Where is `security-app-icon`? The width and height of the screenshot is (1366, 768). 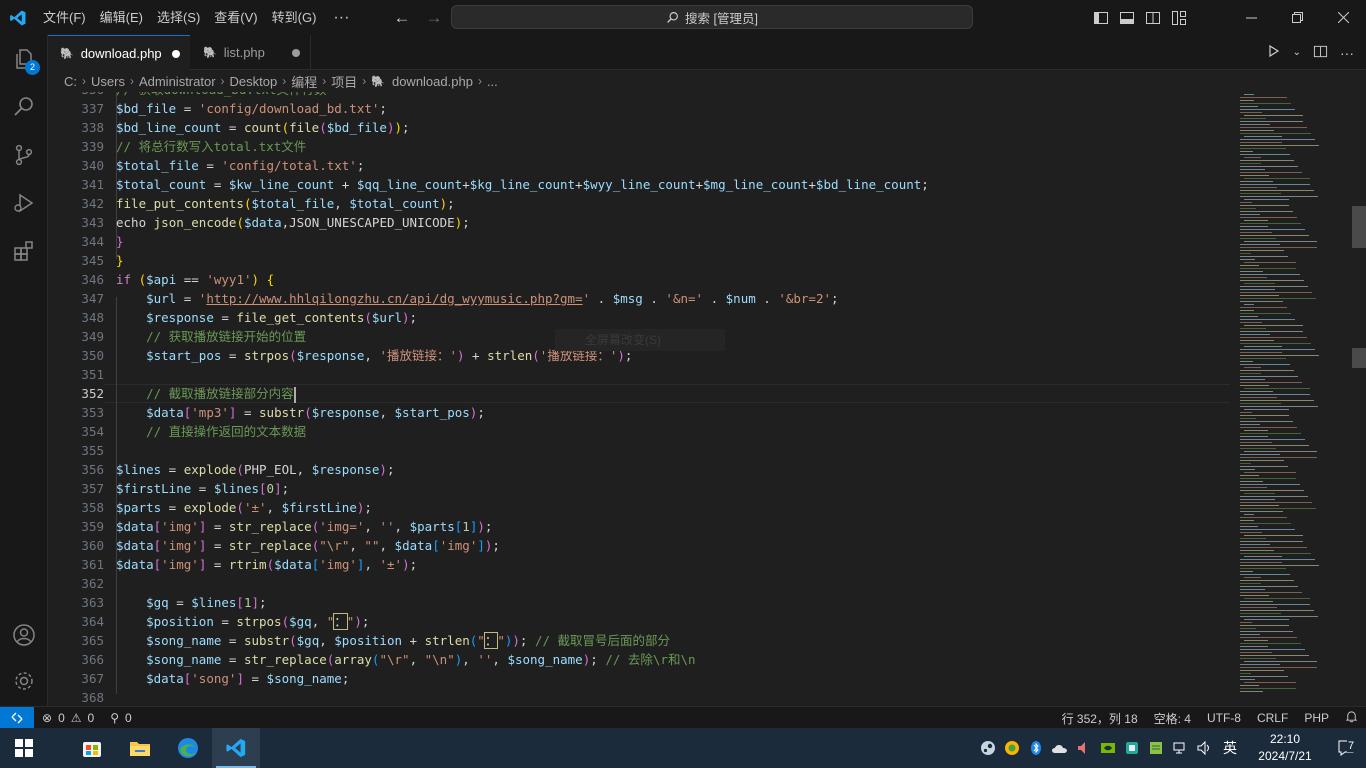 security-app-icon is located at coordinates (1132, 748).